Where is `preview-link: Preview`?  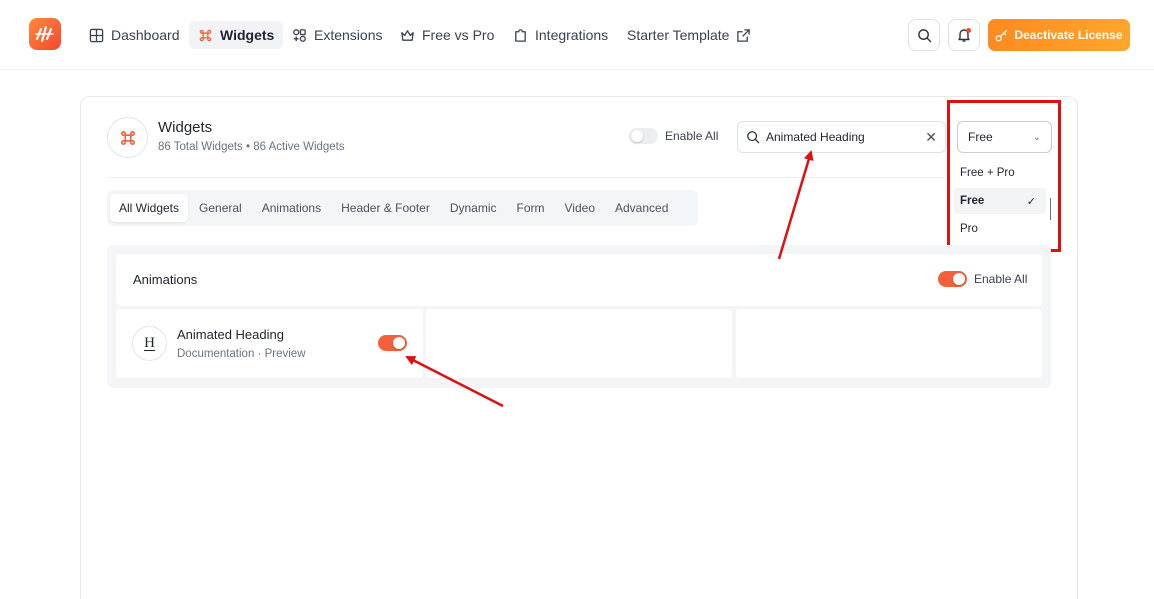
preview-link: Preview is located at coordinates (285, 354).